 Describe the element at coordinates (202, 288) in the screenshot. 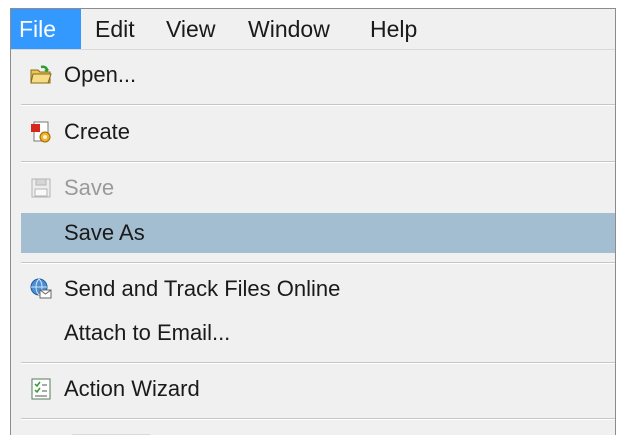

I see `send-track-label: Send and Track Files Online` at that location.